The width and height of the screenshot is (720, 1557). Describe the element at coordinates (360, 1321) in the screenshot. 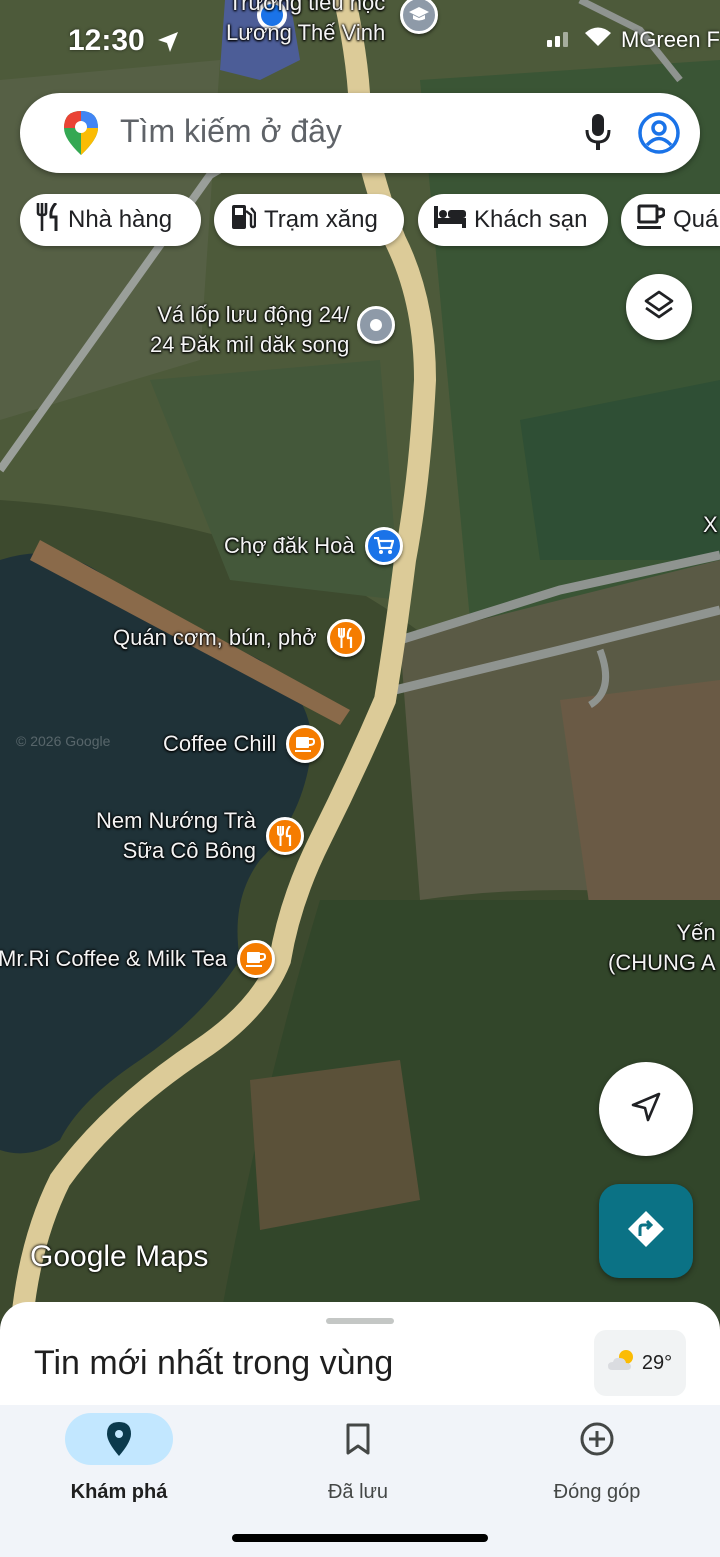

I see `sheet-drag-handle` at that location.